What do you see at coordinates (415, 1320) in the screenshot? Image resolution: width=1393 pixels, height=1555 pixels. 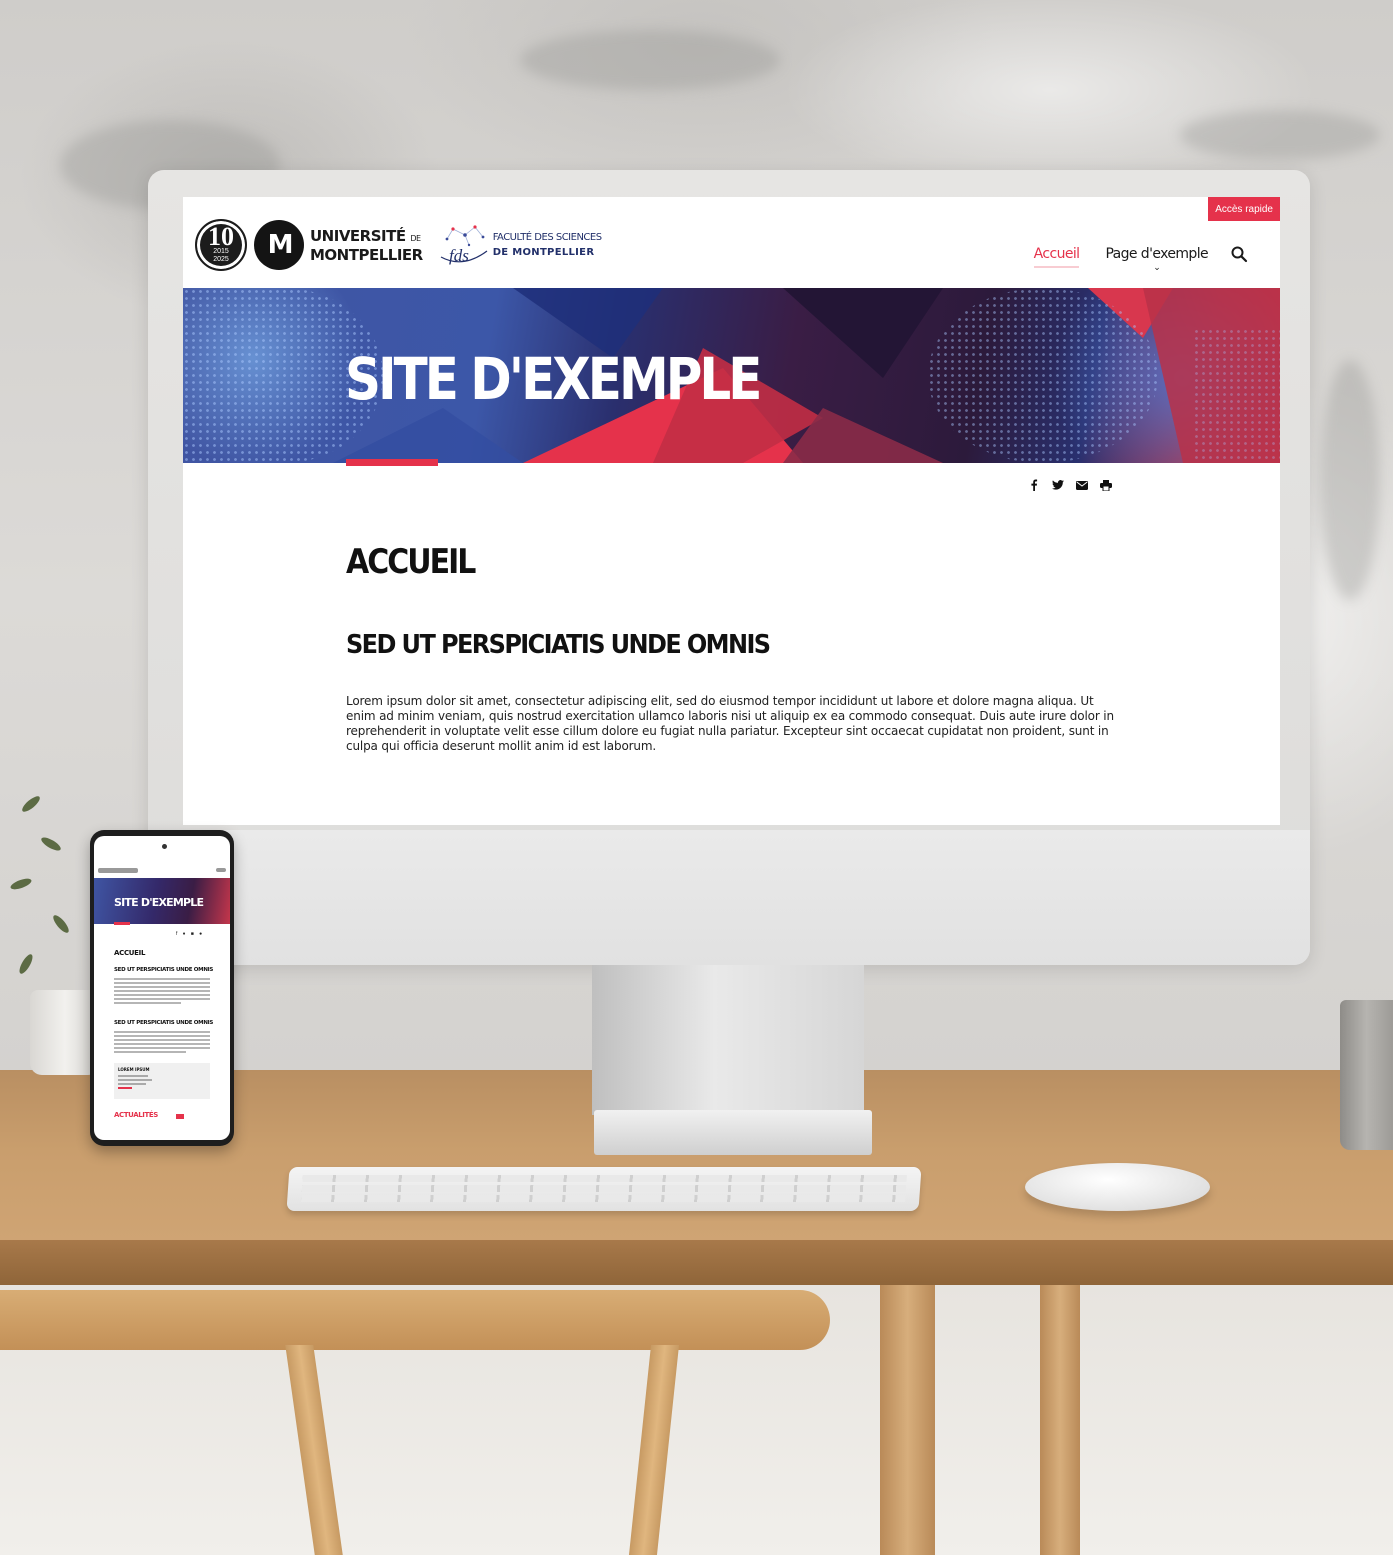 I see `chair-back` at bounding box center [415, 1320].